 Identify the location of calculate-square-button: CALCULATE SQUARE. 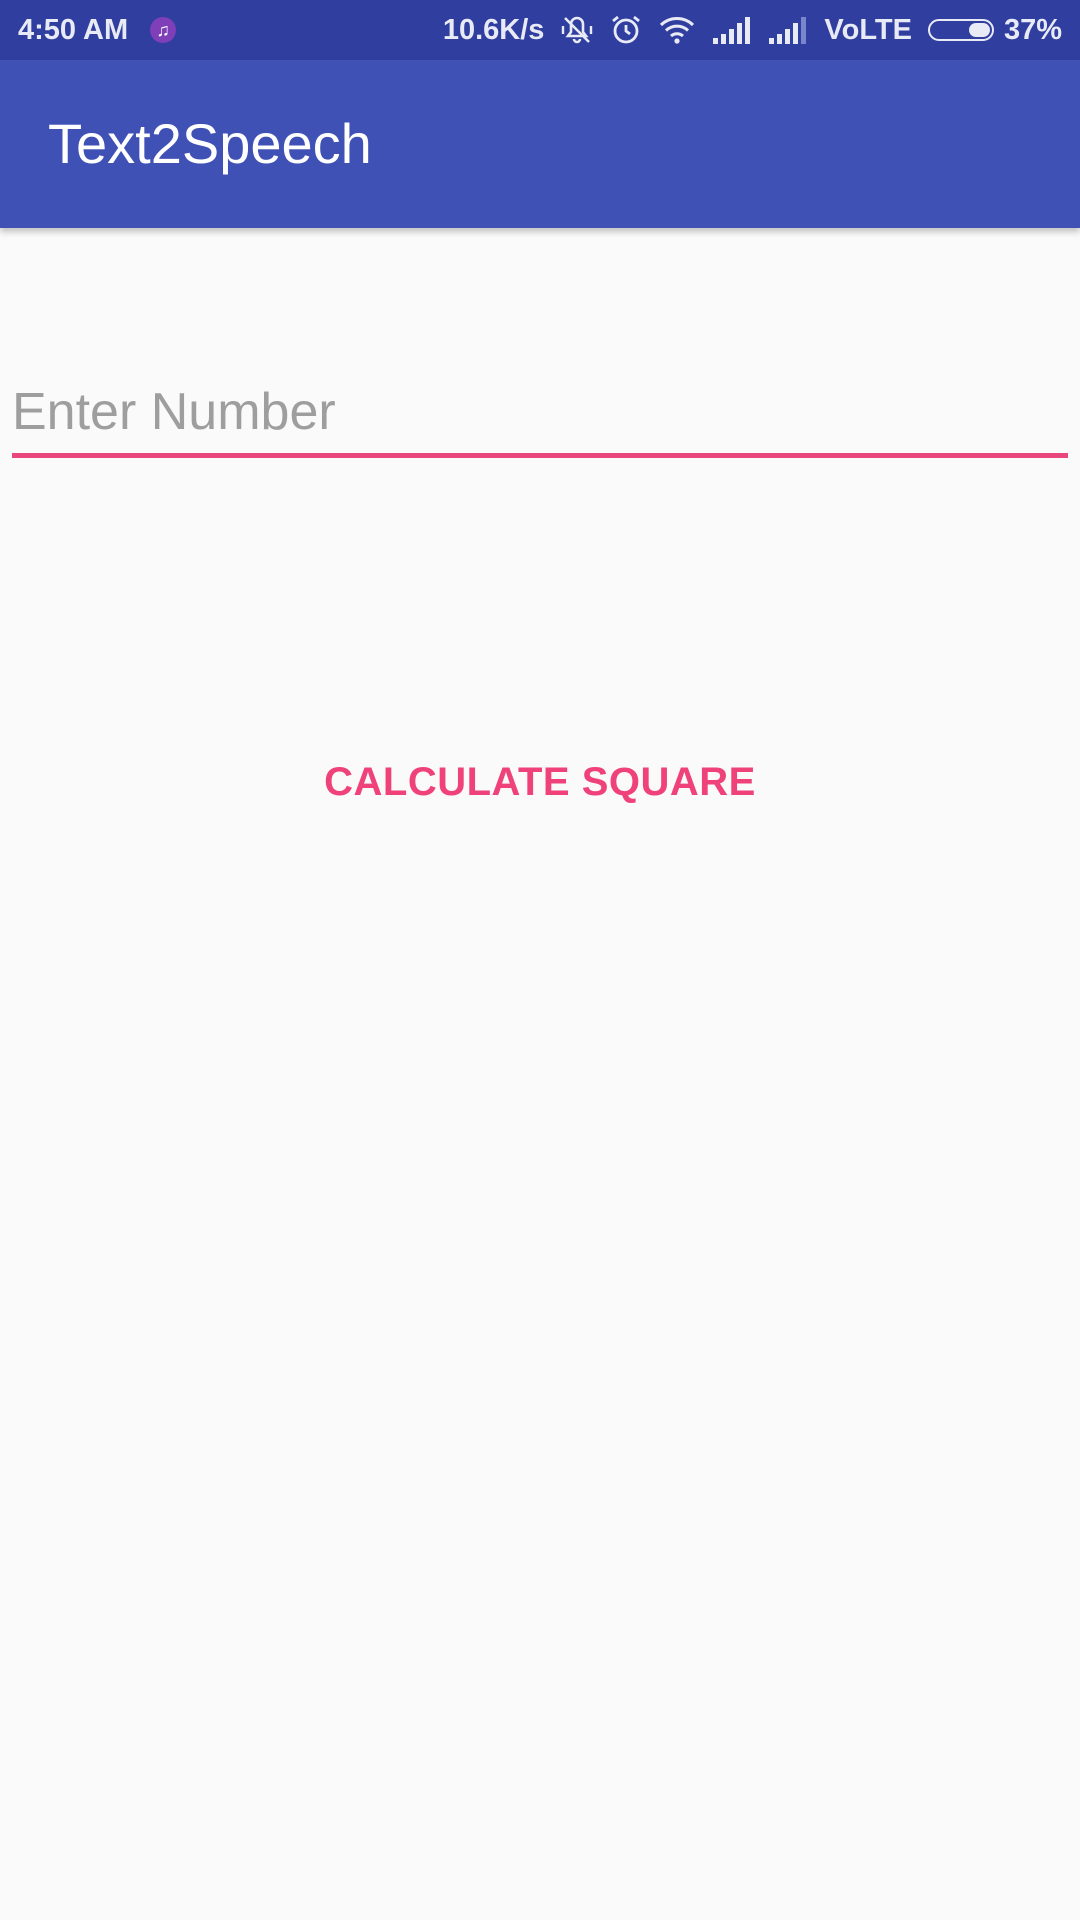
(540, 782).